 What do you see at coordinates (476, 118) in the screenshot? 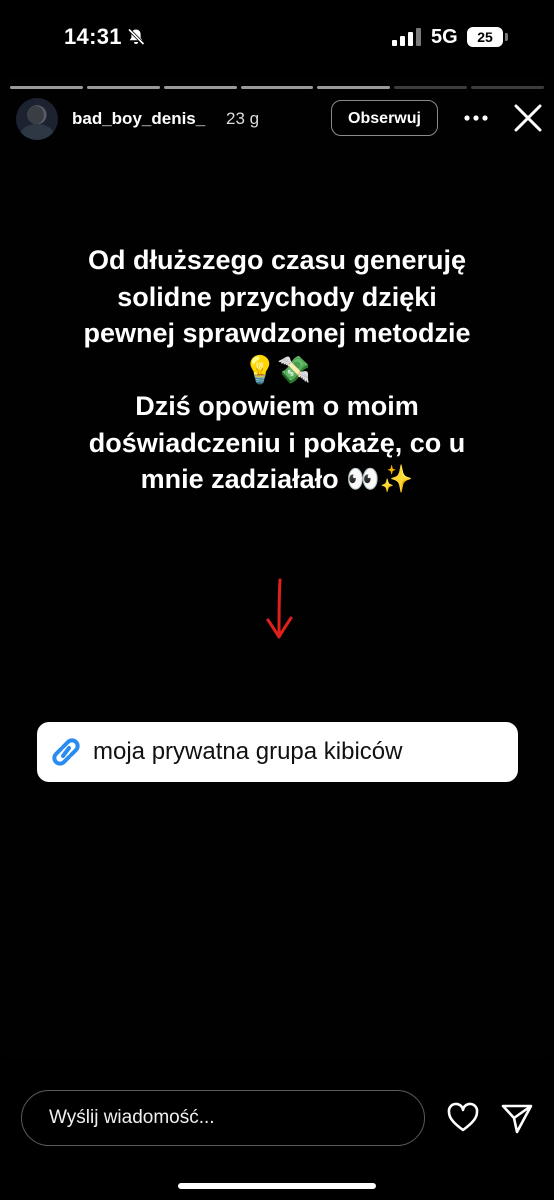
I see `more-options-icon` at bounding box center [476, 118].